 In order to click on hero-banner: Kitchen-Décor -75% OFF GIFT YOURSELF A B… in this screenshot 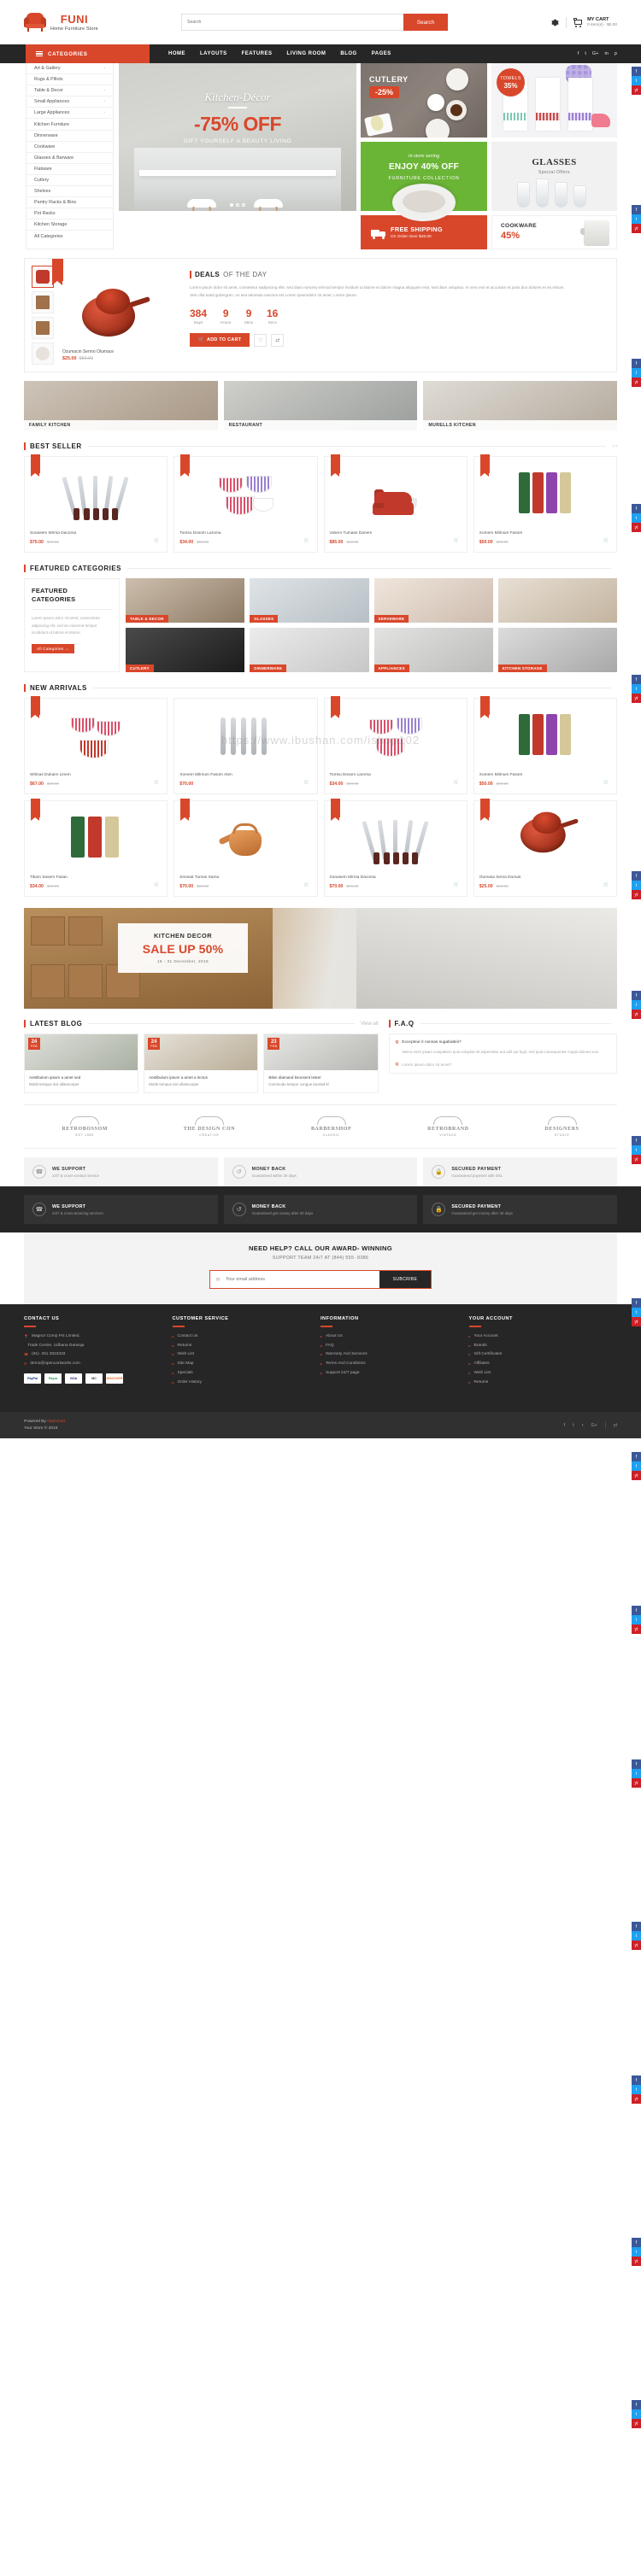, I will do `click(237, 137)`.